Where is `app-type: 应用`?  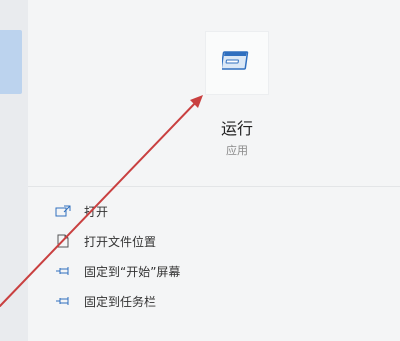
app-type: 应用 is located at coordinates (237, 150).